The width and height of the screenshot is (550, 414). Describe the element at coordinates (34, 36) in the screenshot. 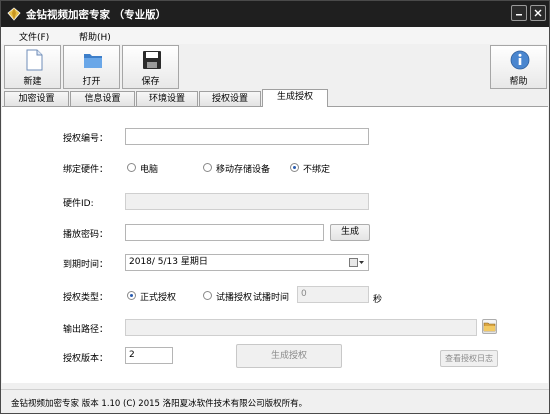

I see `menu-file: 文件(F)` at that location.